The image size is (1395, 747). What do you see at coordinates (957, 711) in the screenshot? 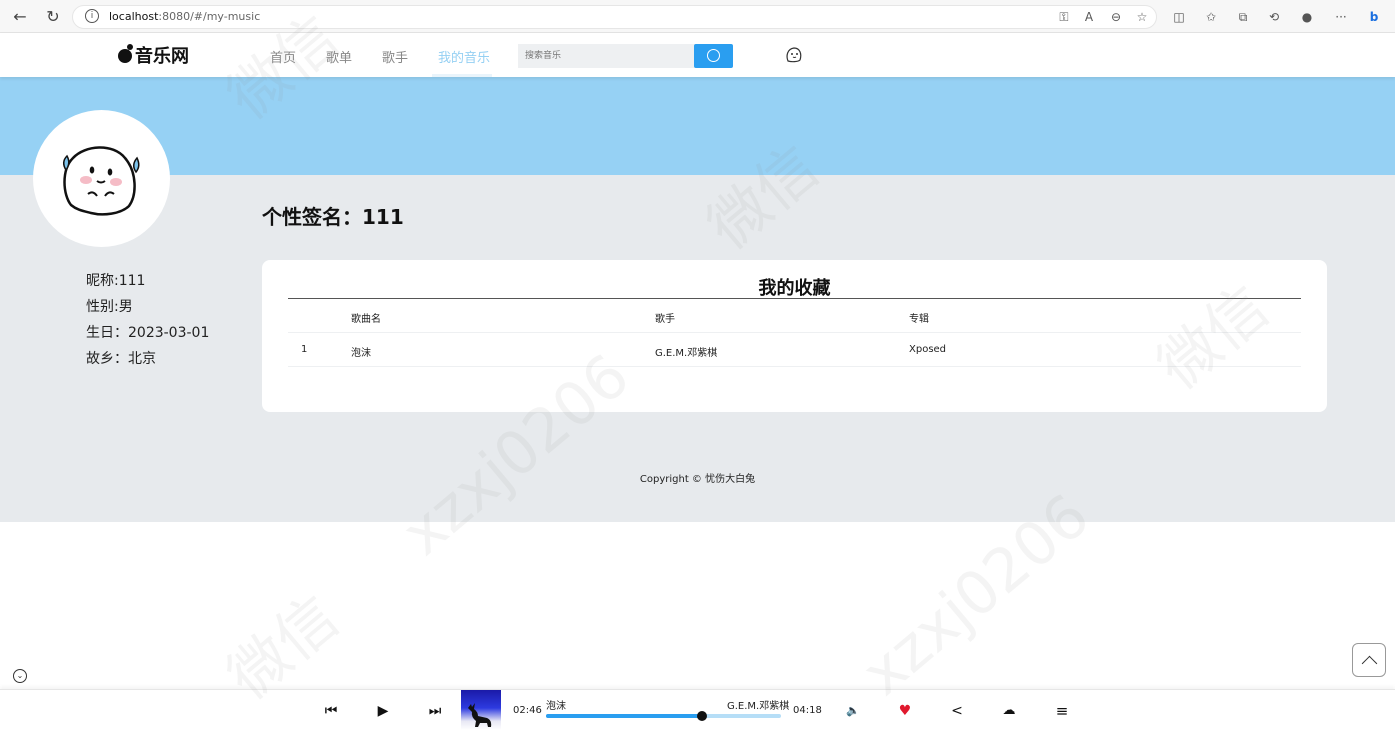
I see `share-icon: <` at bounding box center [957, 711].